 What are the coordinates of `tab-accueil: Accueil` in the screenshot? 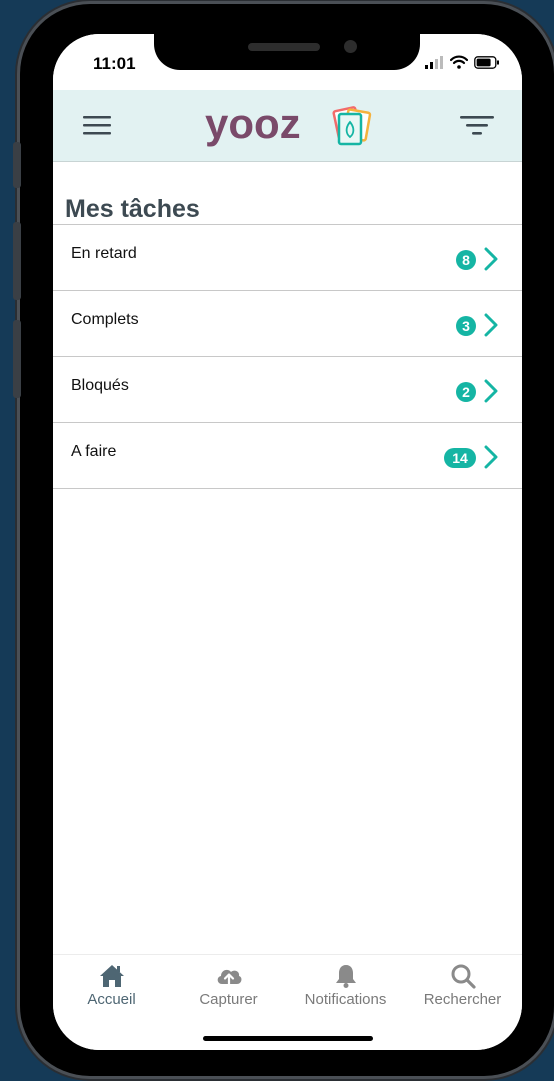 It's located at (111, 985).